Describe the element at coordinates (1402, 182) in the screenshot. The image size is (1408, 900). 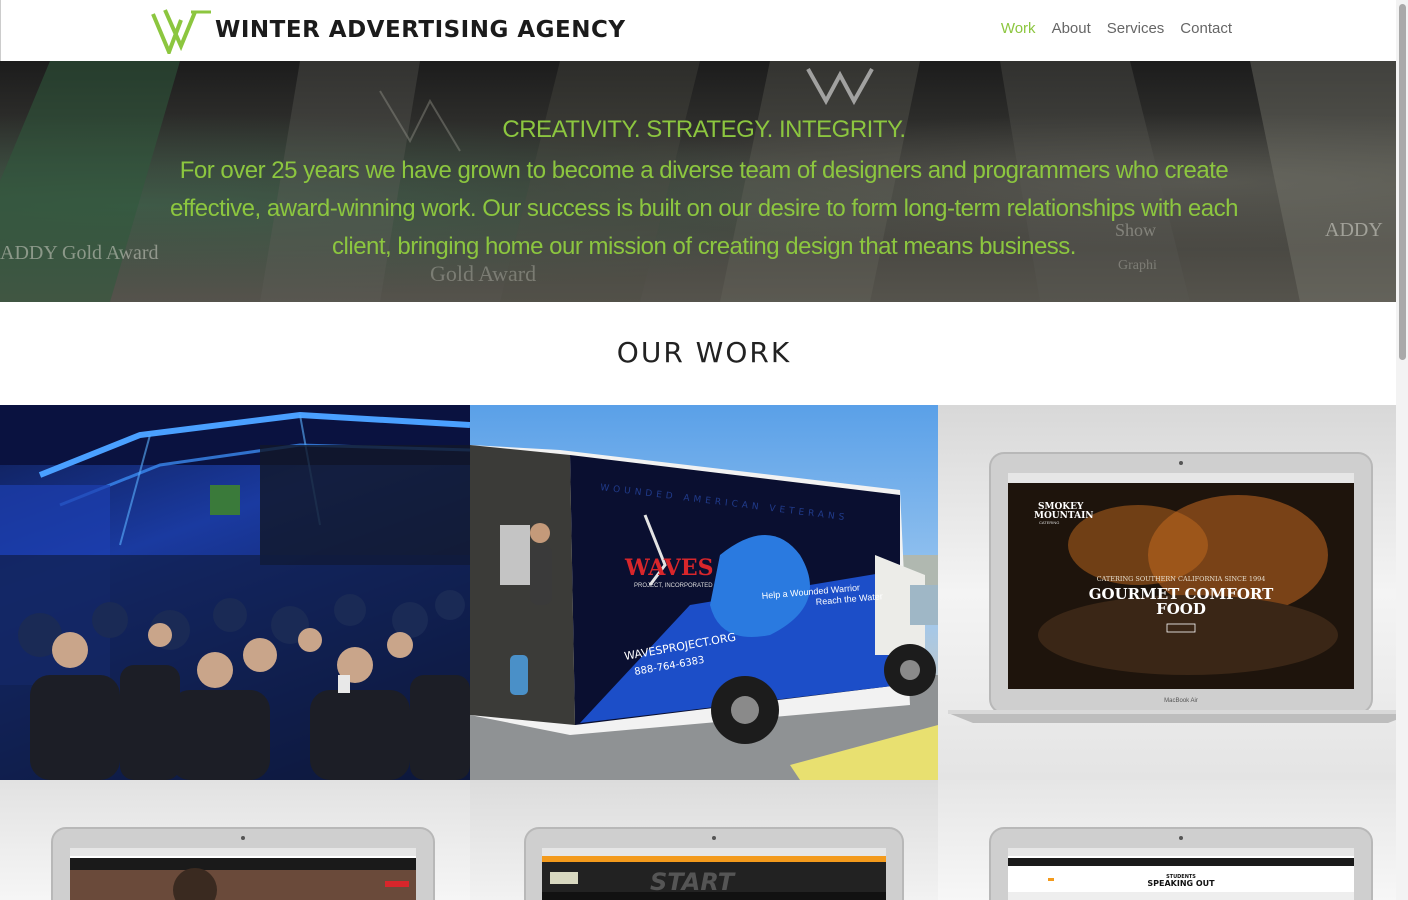
I see `scrollbar-thumb` at that location.